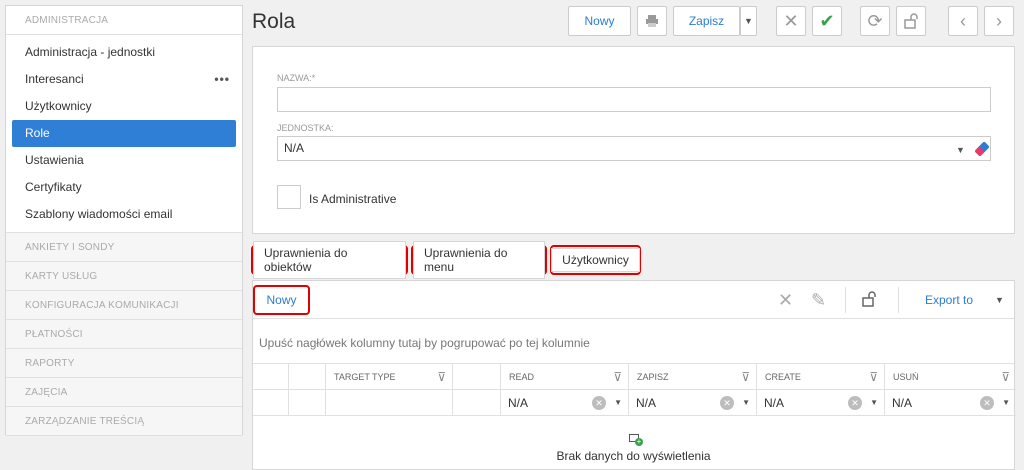 The width and height of the screenshot is (1024, 470). What do you see at coordinates (633, 300) in the screenshot?
I see `grid-toolbar: Nowy ✕ ✎ Export to ▼` at bounding box center [633, 300].